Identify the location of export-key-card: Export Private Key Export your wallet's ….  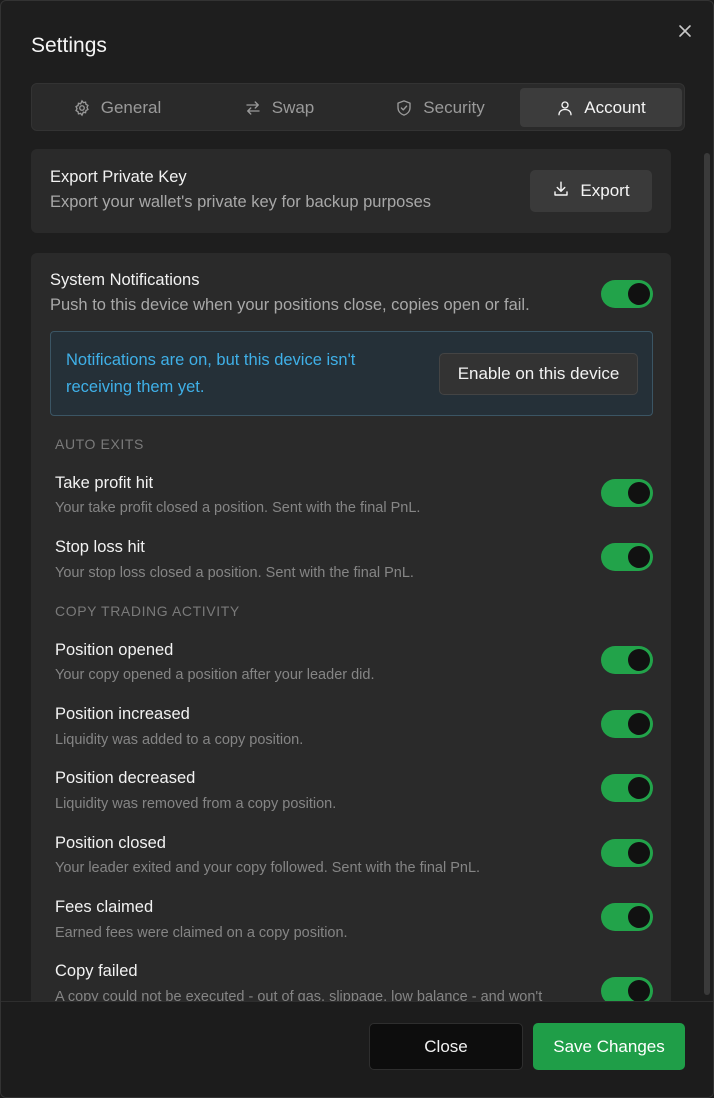
(351, 191).